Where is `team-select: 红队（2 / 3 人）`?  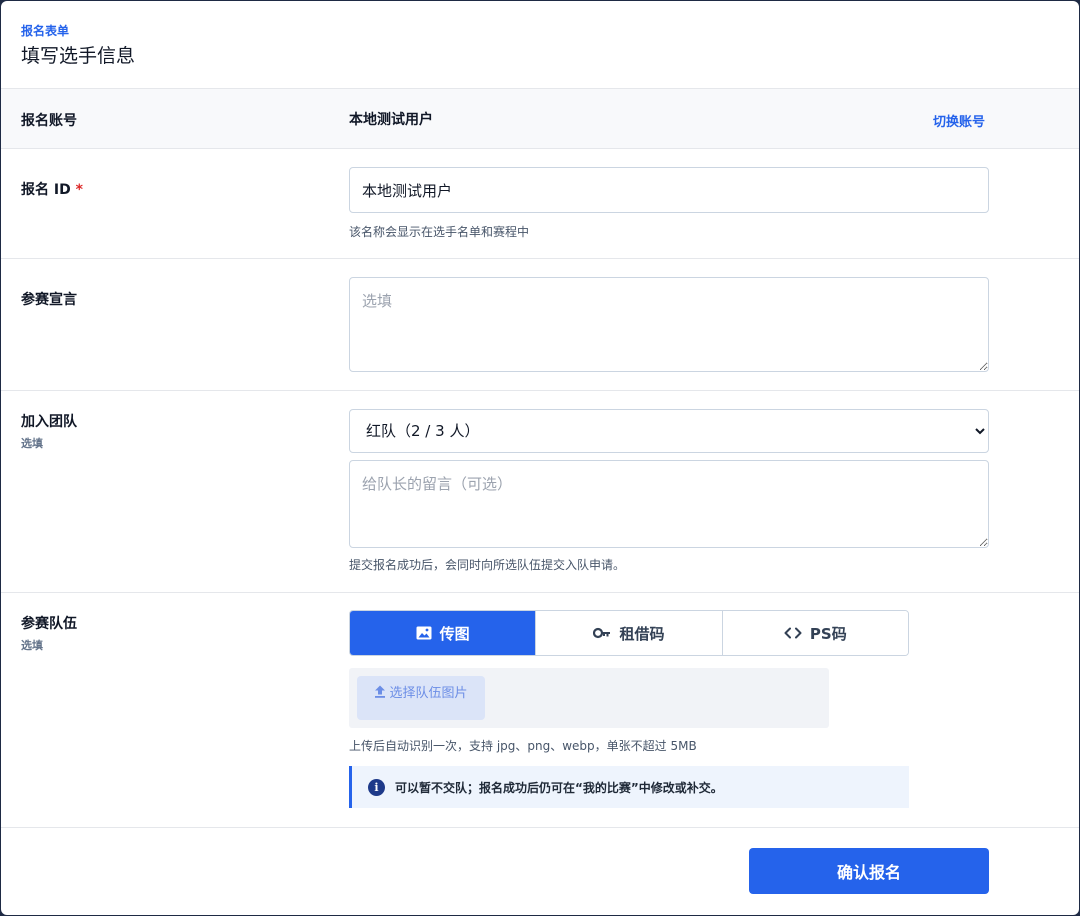
team-select: 红队（2 / 3 人） is located at coordinates (669, 431).